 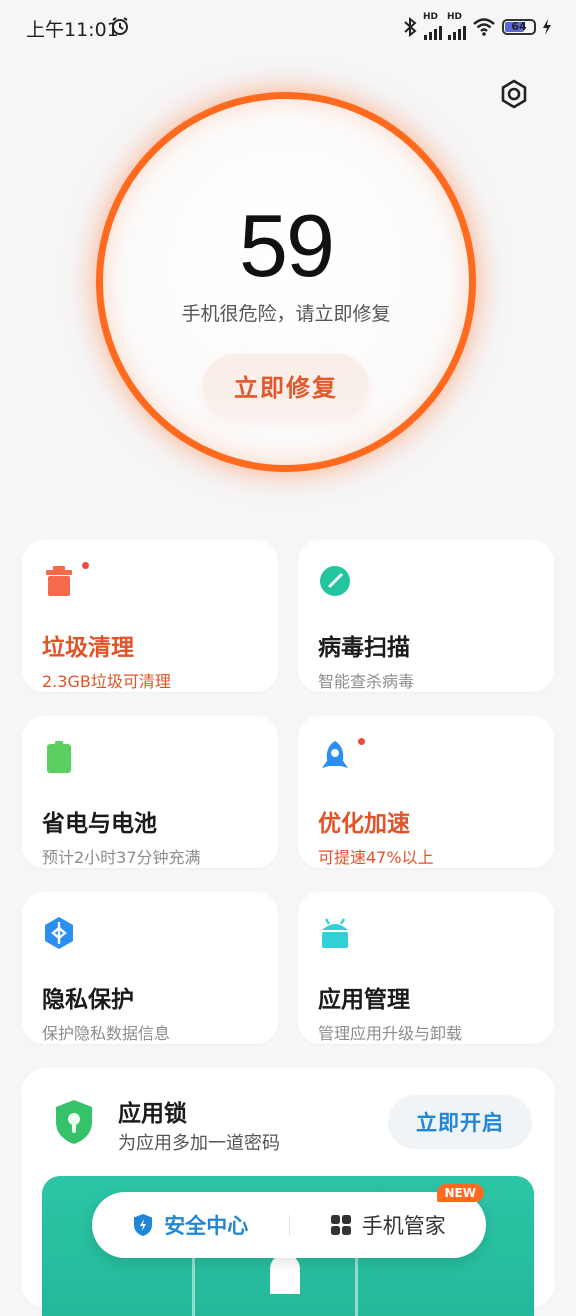 I want to click on card-privacy: 隐私保护 保护隐私数据信息, so click(x=150, y=968).